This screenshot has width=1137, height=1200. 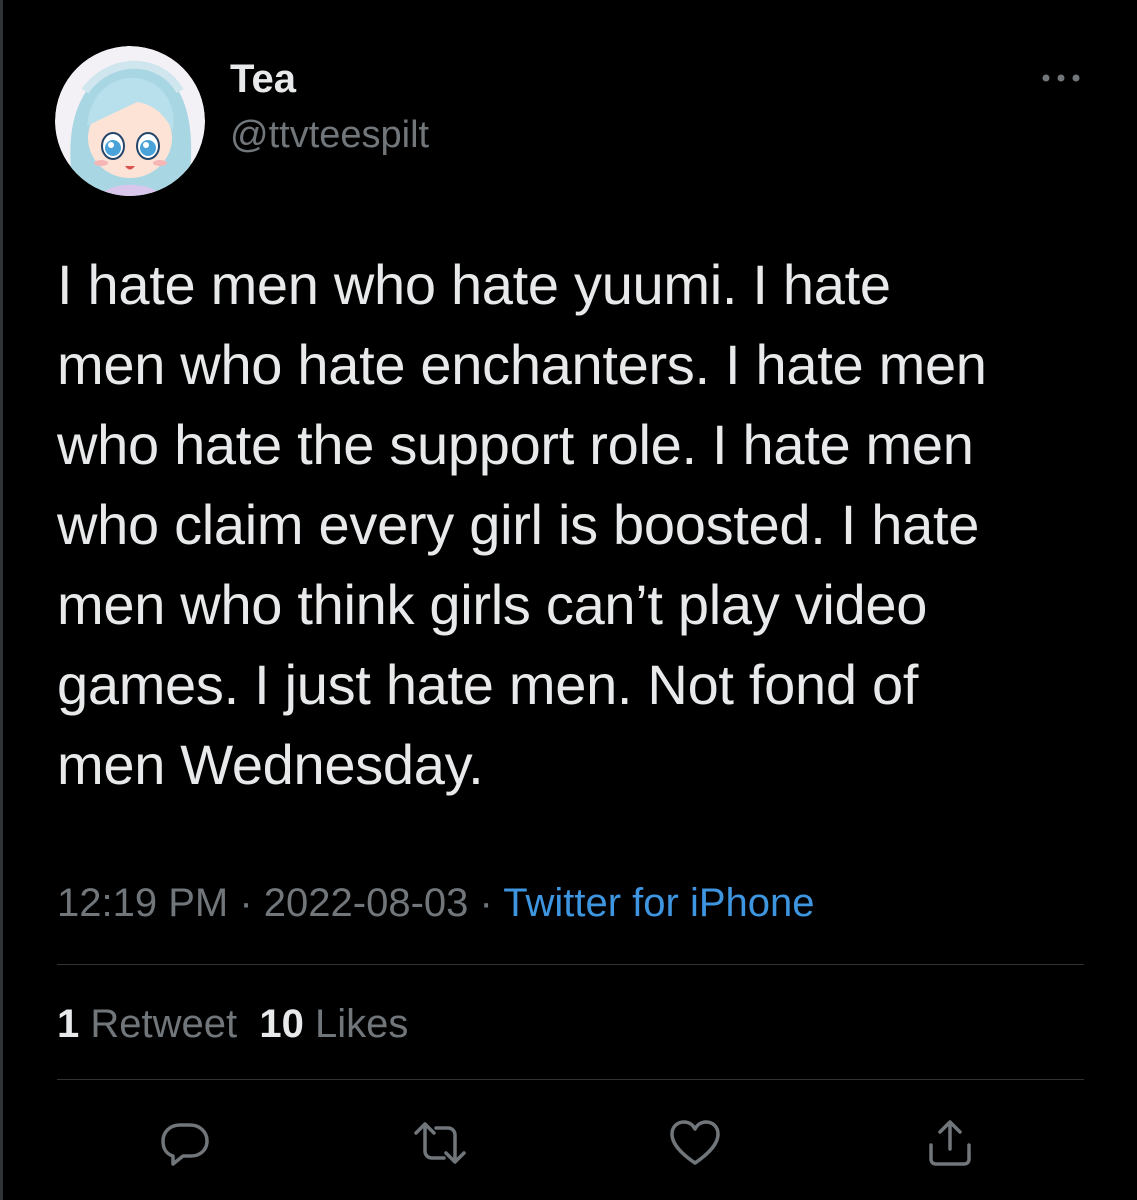 I want to click on retweets-count: 1, so click(x=68, y=1024).